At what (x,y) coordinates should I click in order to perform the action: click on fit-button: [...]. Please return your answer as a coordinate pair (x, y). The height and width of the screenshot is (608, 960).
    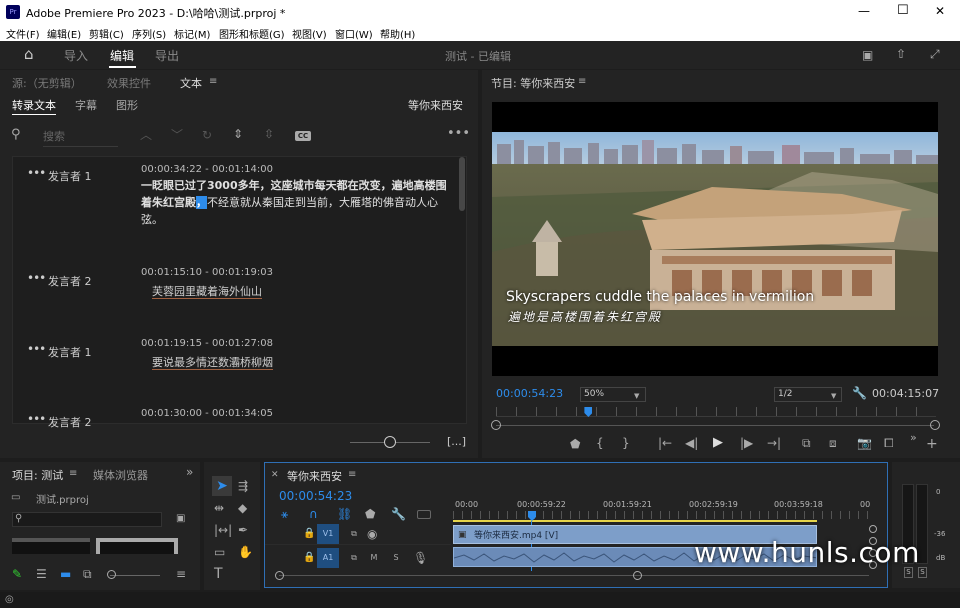
    Looking at the image, I should click on (456, 441).